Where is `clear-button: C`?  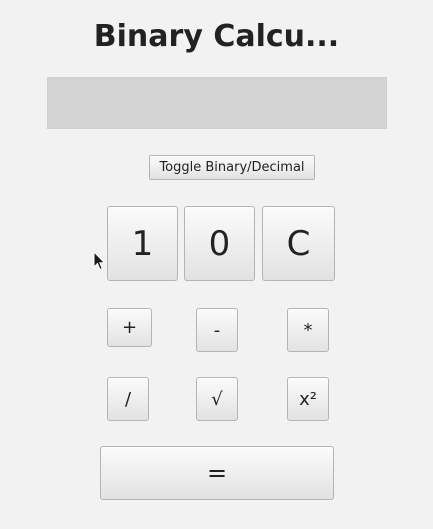
clear-button: C is located at coordinates (298, 243).